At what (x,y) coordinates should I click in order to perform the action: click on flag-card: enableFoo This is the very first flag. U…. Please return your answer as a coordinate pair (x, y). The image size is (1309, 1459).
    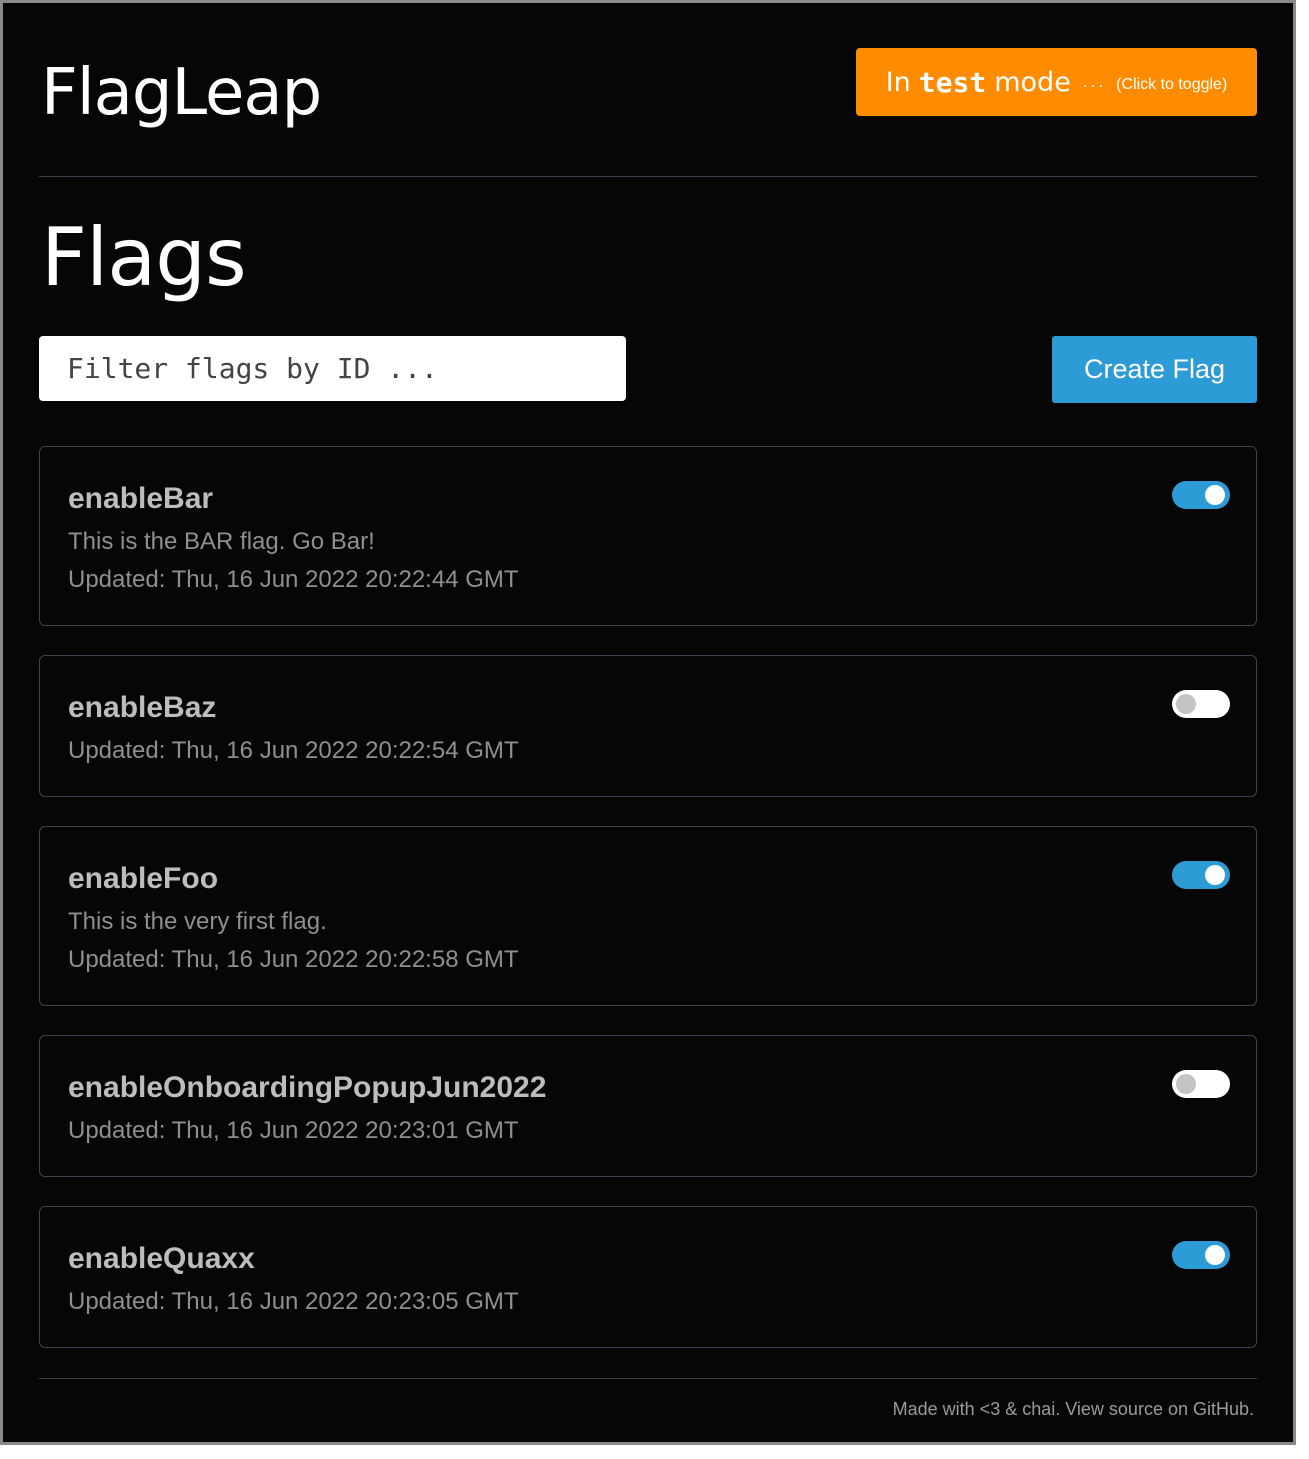
    Looking at the image, I should click on (648, 916).